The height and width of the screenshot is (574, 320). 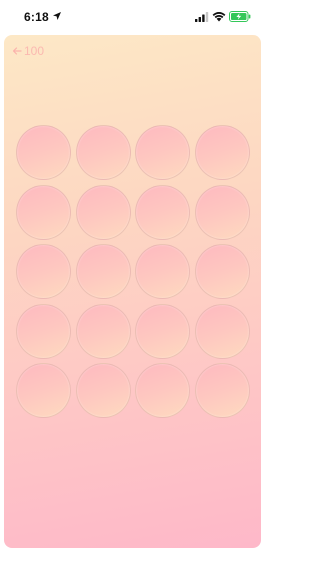 What do you see at coordinates (36, 17) in the screenshot?
I see `status-time: 6:18` at bounding box center [36, 17].